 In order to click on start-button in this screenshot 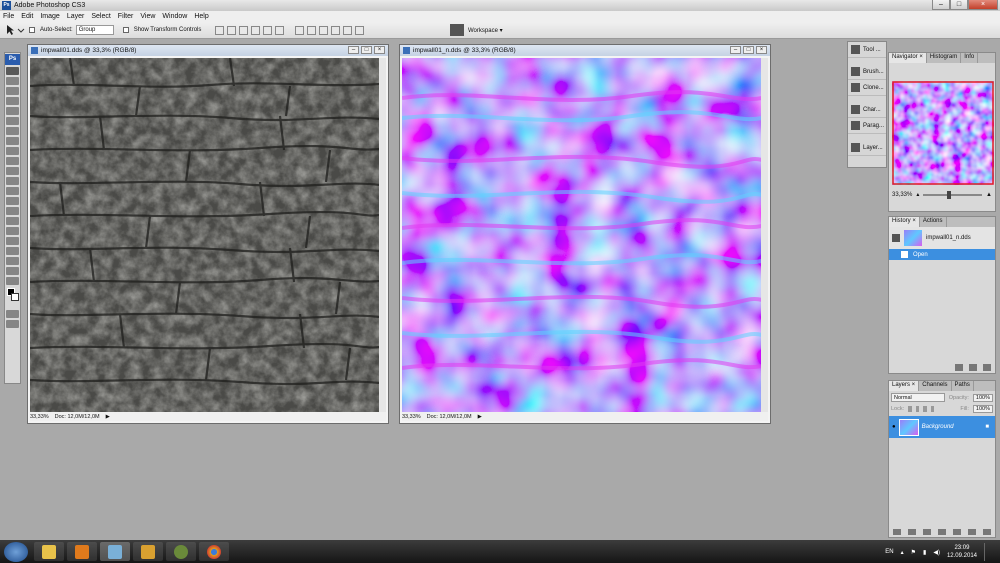, I will do `click(16, 551)`.